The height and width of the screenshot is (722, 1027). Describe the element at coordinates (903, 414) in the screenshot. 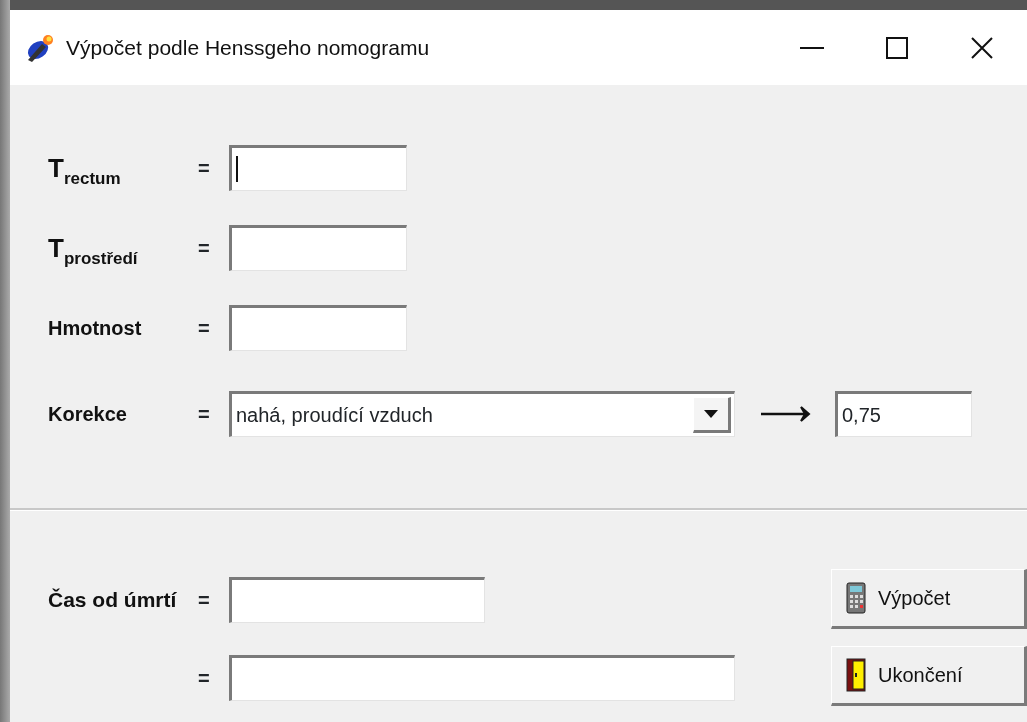

I see `result-field: 0,75` at that location.